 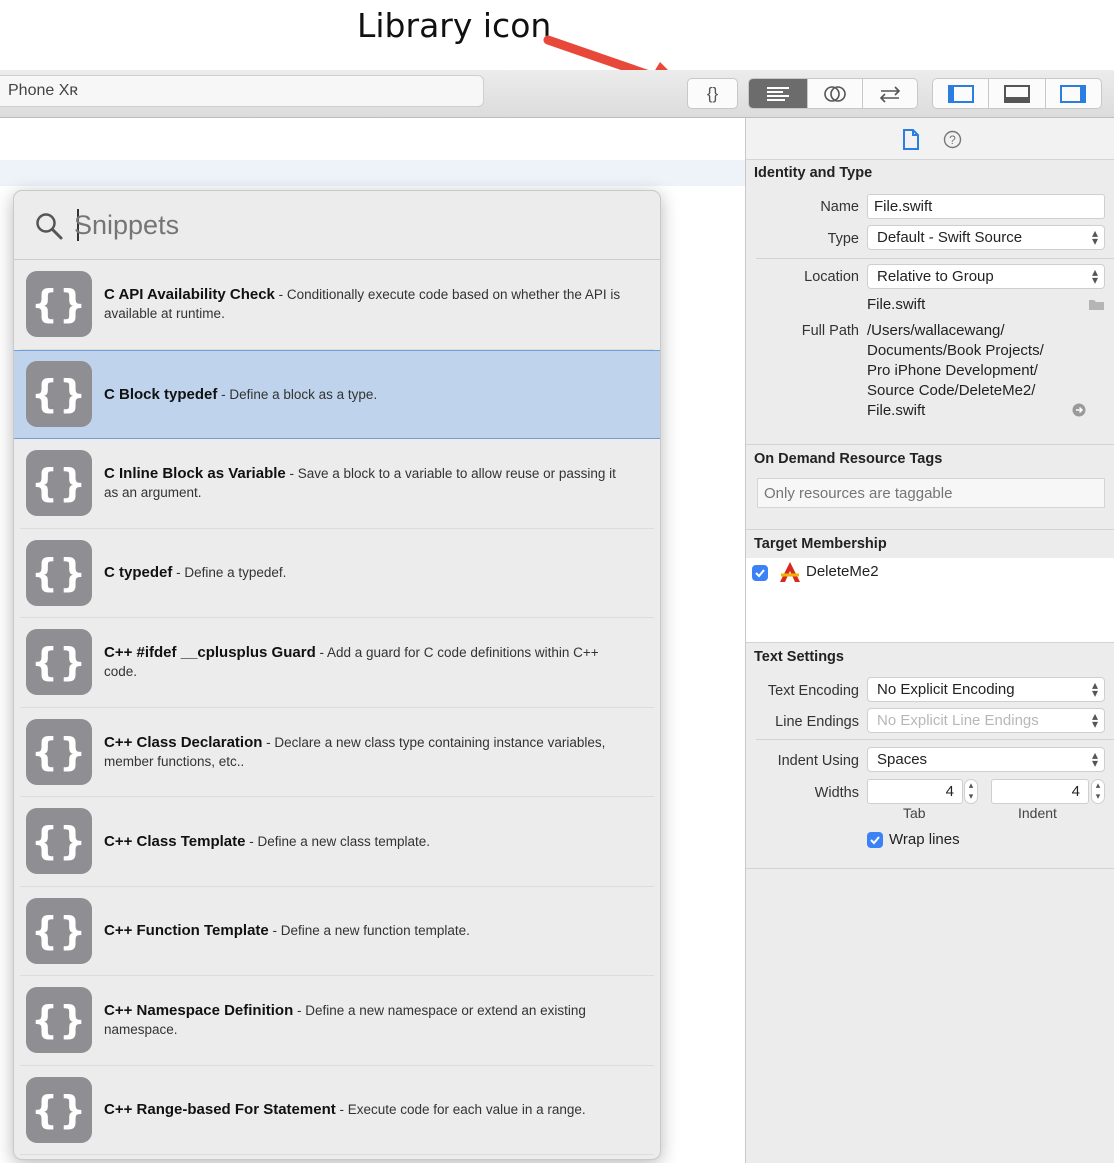 I want to click on indent-width-stepper: ▴ ▾, so click(x=1098, y=791).